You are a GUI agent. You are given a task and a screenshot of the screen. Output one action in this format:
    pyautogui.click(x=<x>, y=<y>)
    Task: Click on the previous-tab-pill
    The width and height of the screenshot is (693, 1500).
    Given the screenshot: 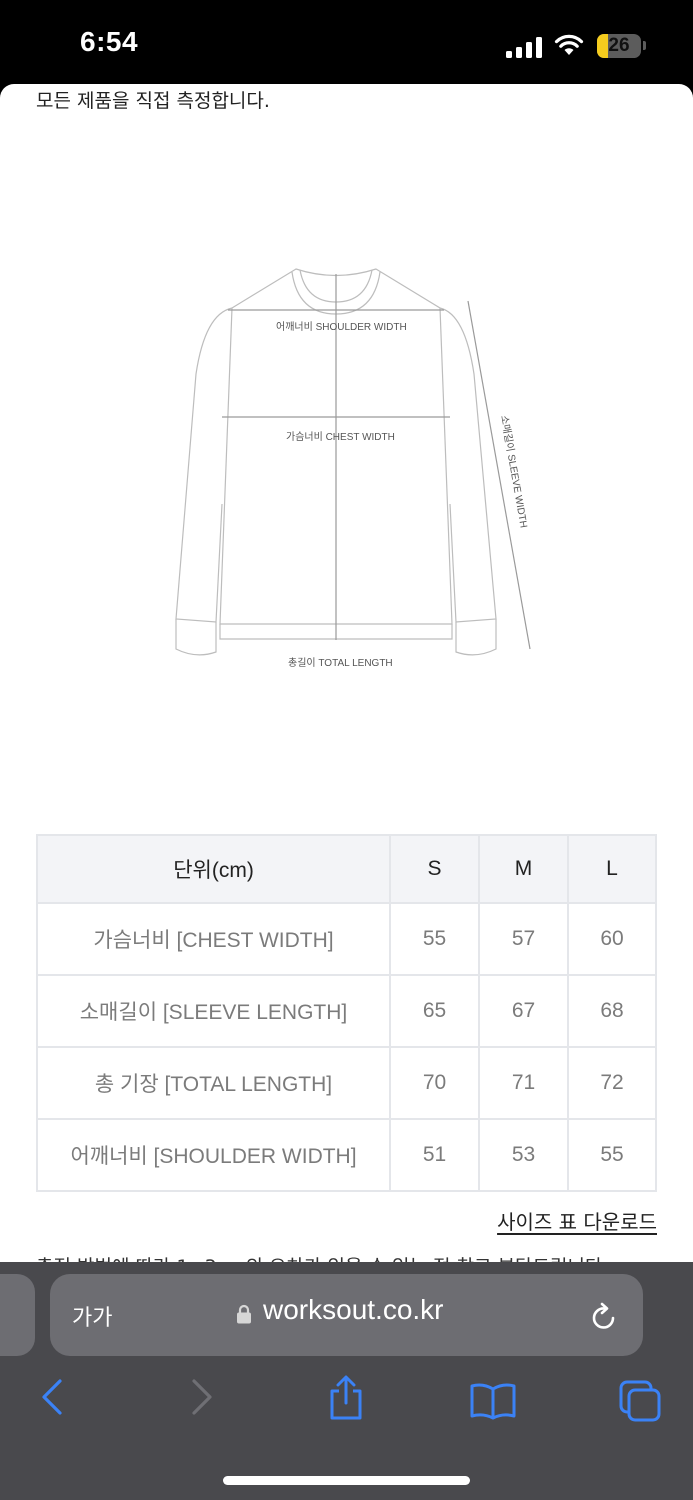 What is the action you would take?
    pyautogui.click(x=17, y=1315)
    